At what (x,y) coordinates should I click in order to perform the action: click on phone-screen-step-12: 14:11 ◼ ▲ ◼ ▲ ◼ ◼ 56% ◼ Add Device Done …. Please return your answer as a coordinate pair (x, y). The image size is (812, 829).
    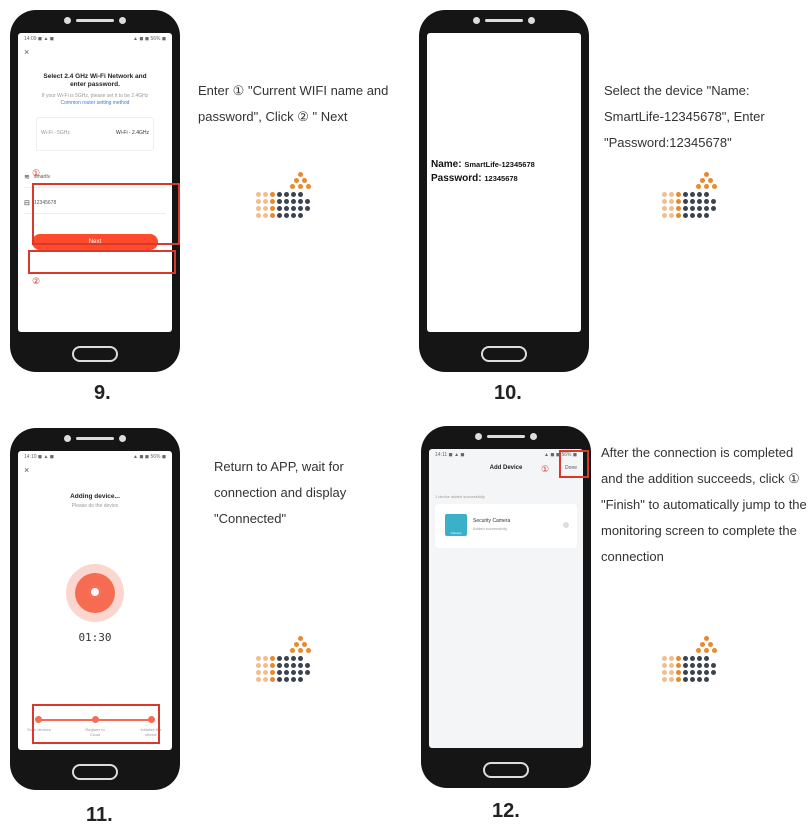
    Looking at the image, I should click on (506, 598).